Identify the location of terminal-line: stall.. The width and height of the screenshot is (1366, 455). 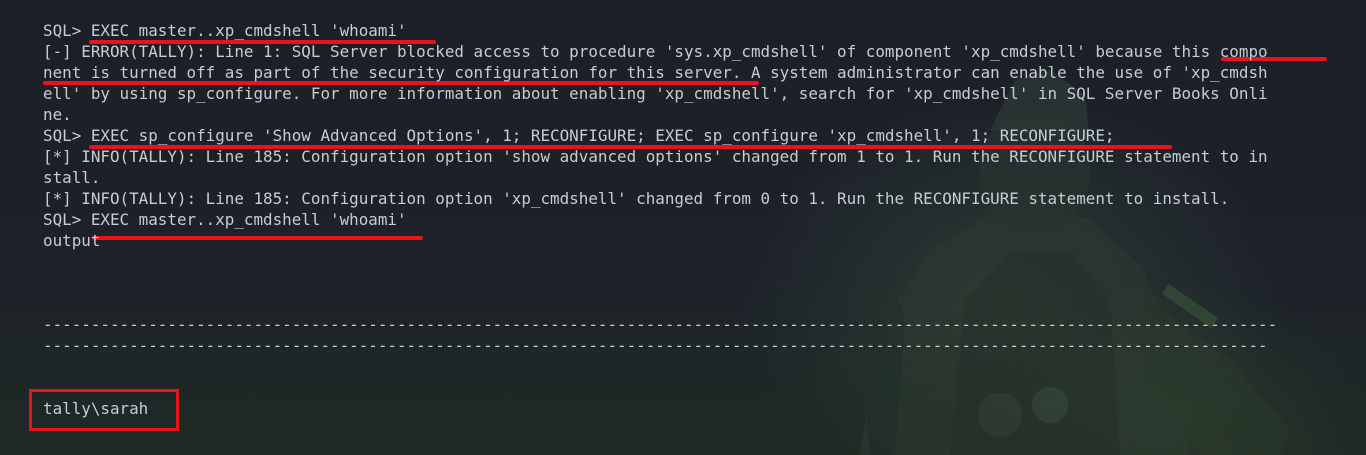
(72, 177).